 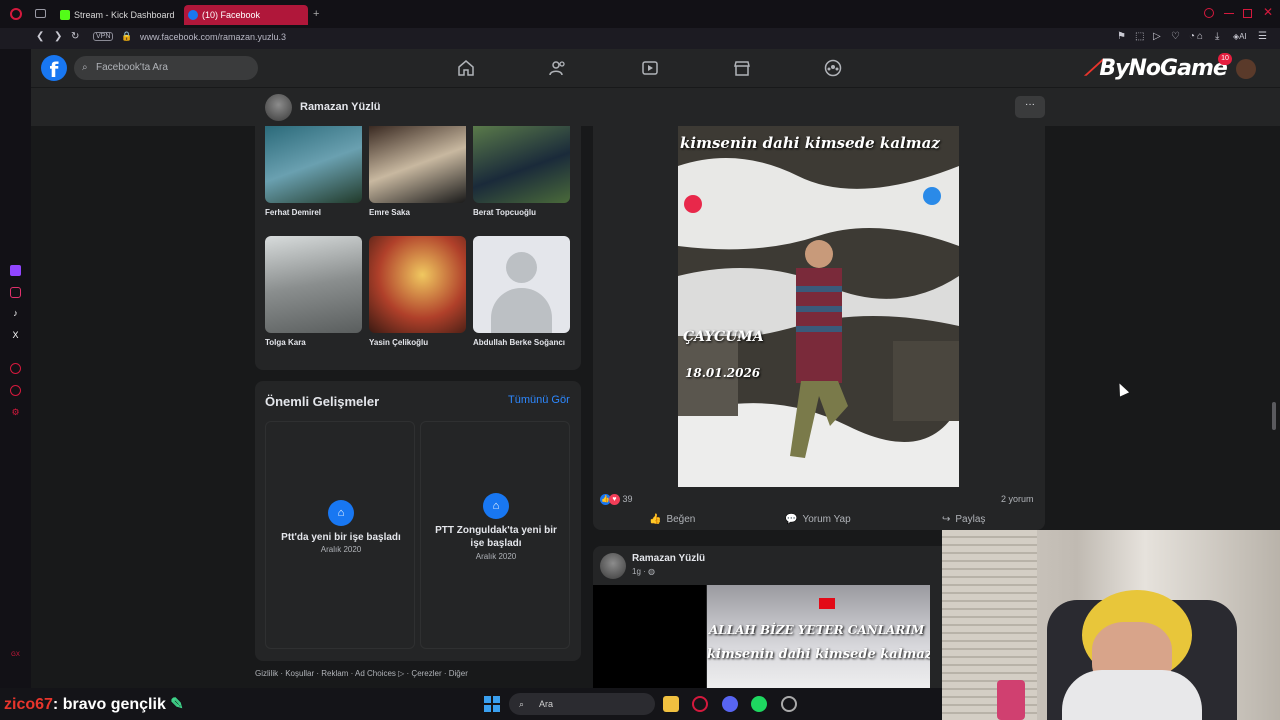 What do you see at coordinates (341, 537) in the screenshot?
I see `life-event-title: Ptt'da yeni bir işe başladı` at bounding box center [341, 537].